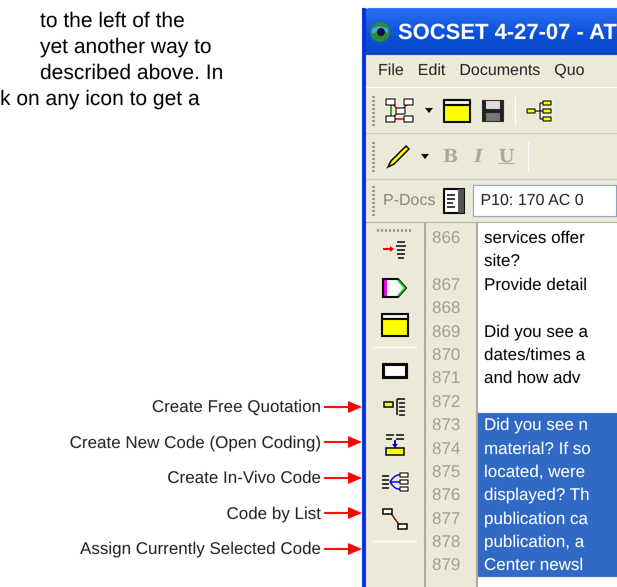 This screenshot has height=587, width=617. Describe the element at coordinates (536, 284) in the screenshot. I see `text-line: Provide detail` at that location.